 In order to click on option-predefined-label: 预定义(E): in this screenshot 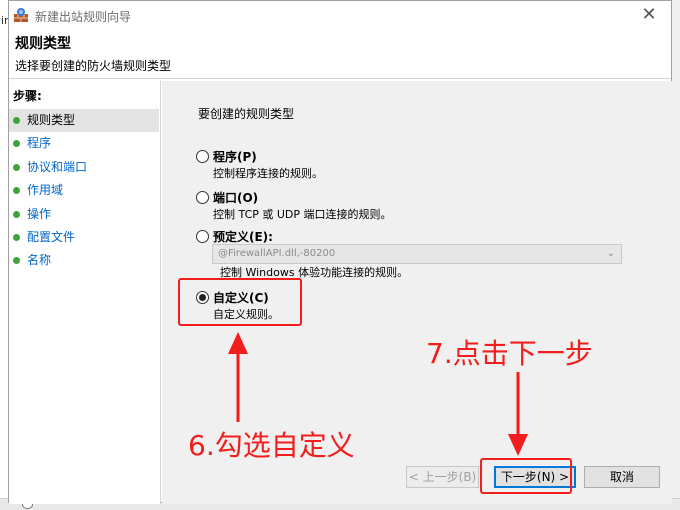, I will do `click(243, 236)`.